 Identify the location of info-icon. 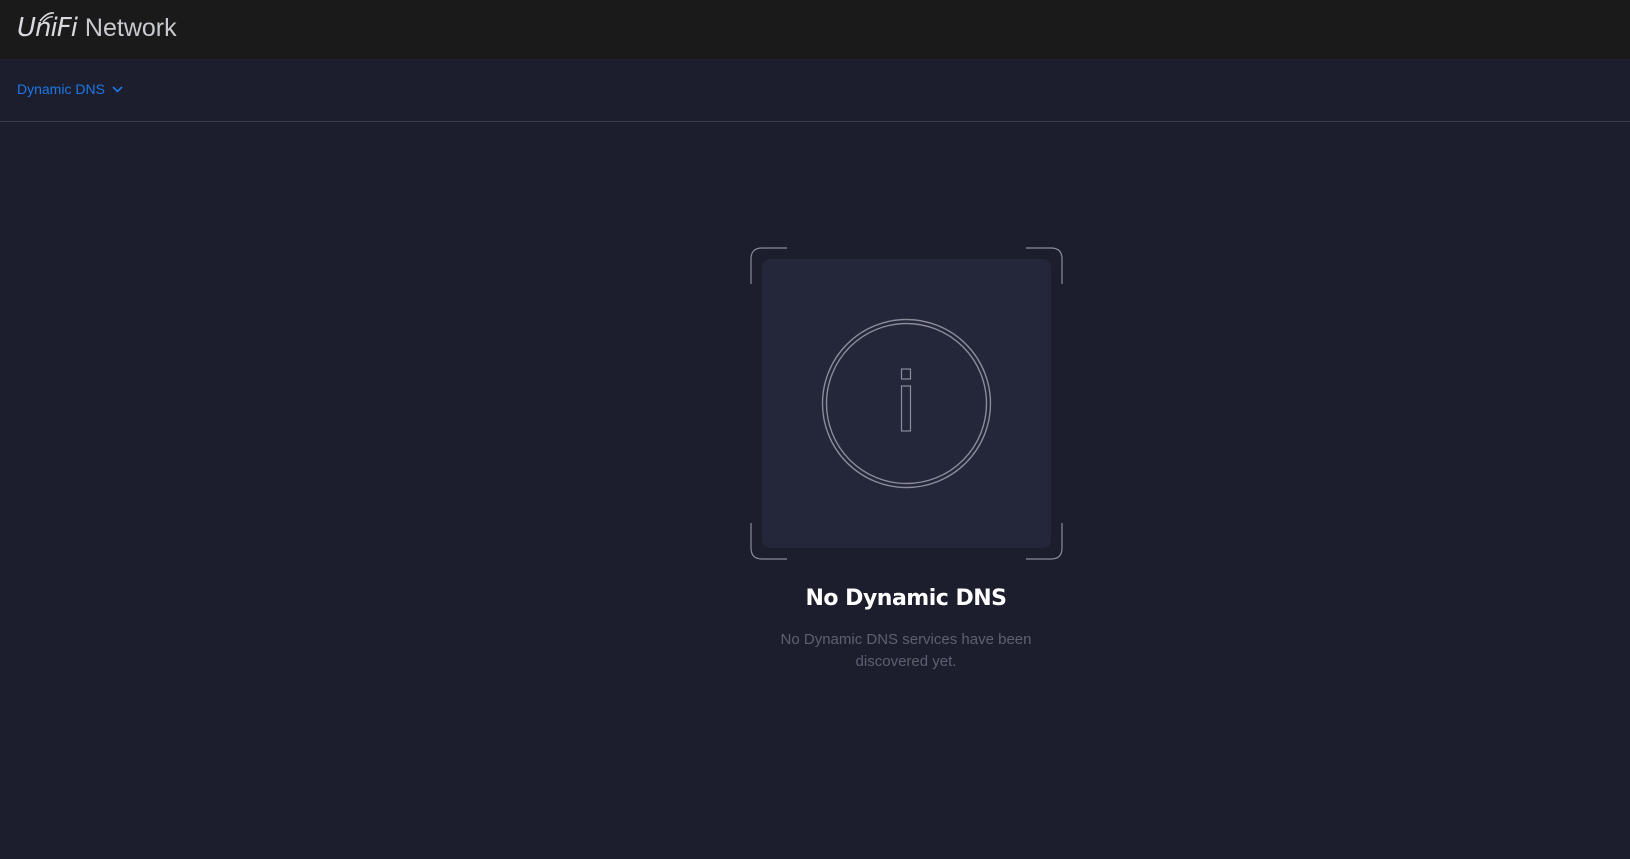
(906, 403).